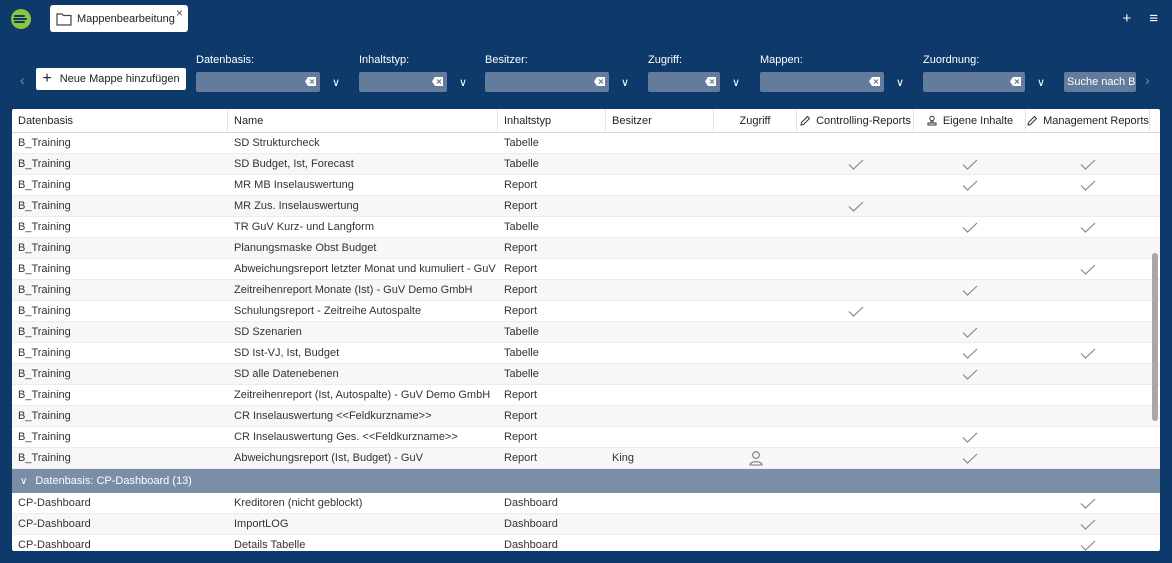 The width and height of the screenshot is (1172, 563). What do you see at coordinates (822, 82) in the screenshot?
I see `mappen-input` at bounding box center [822, 82].